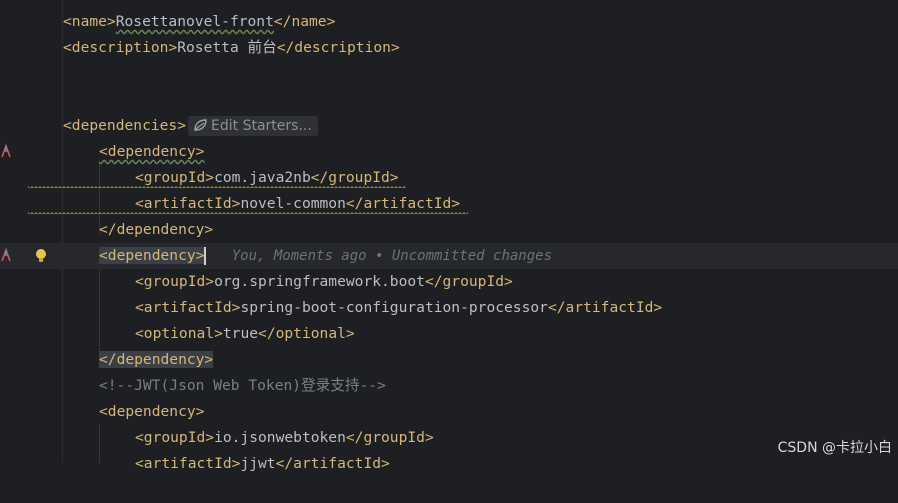 The height and width of the screenshot is (503, 898). I want to click on dep3-open-tag: <dependency>, so click(152, 411).